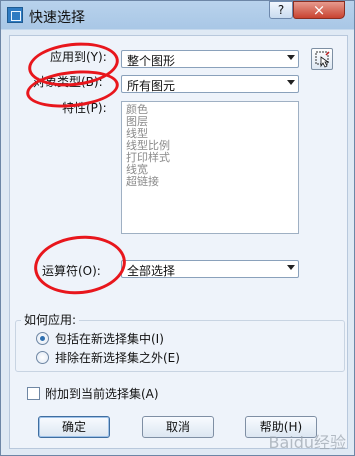  What do you see at coordinates (42, 357) in the screenshot?
I see `exclude-radio` at bounding box center [42, 357].